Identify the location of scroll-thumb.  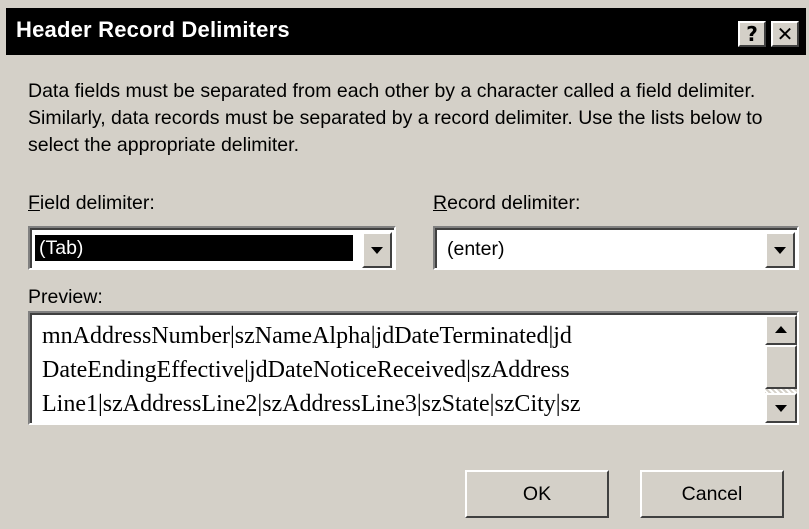
(781, 367).